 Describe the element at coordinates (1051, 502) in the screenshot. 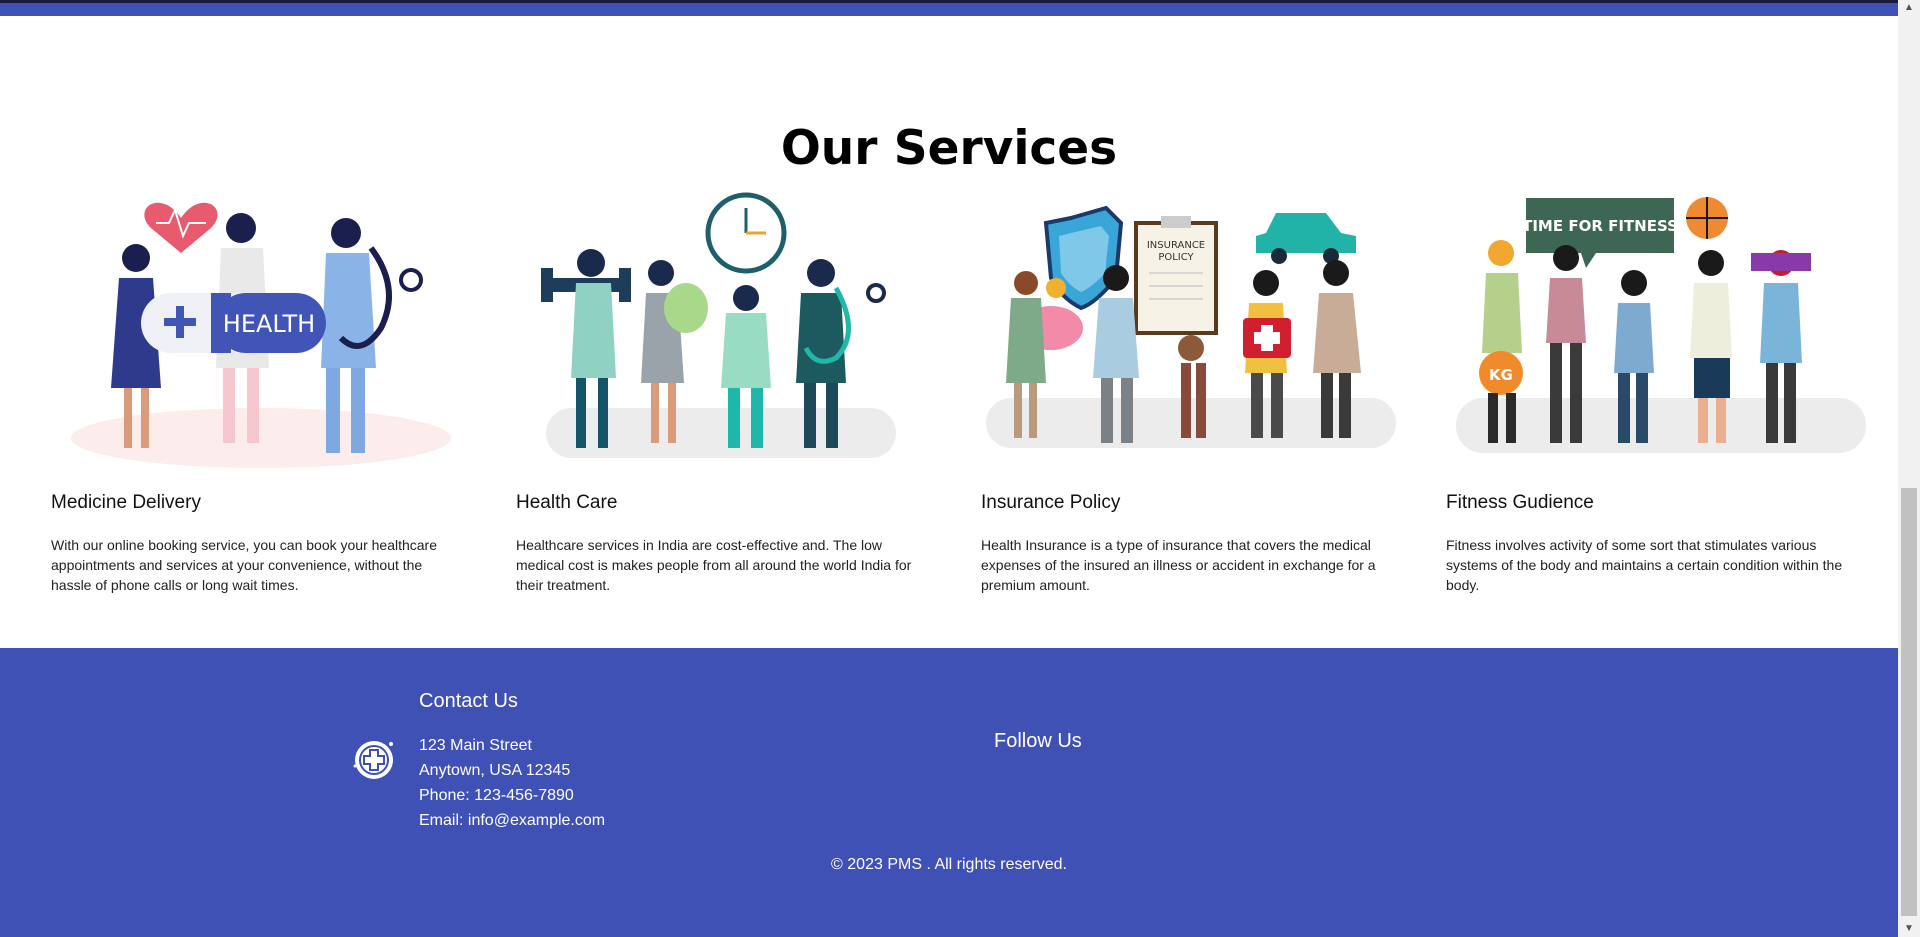

I see `service-title: Insurance Policy` at that location.